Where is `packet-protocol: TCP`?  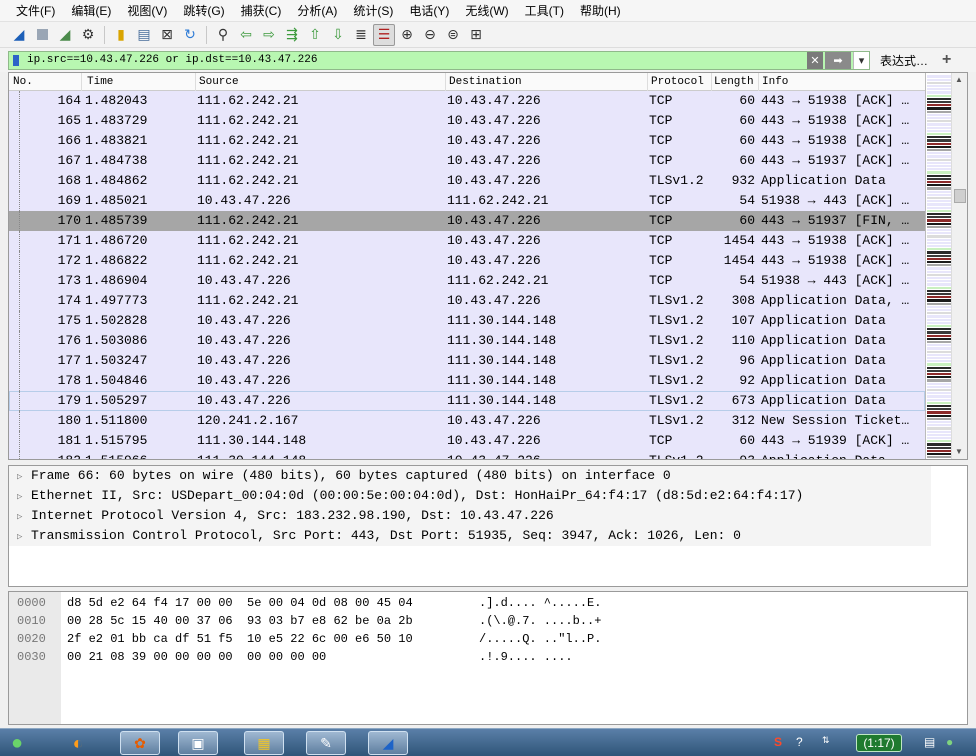 packet-protocol: TCP is located at coordinates (661, 220).